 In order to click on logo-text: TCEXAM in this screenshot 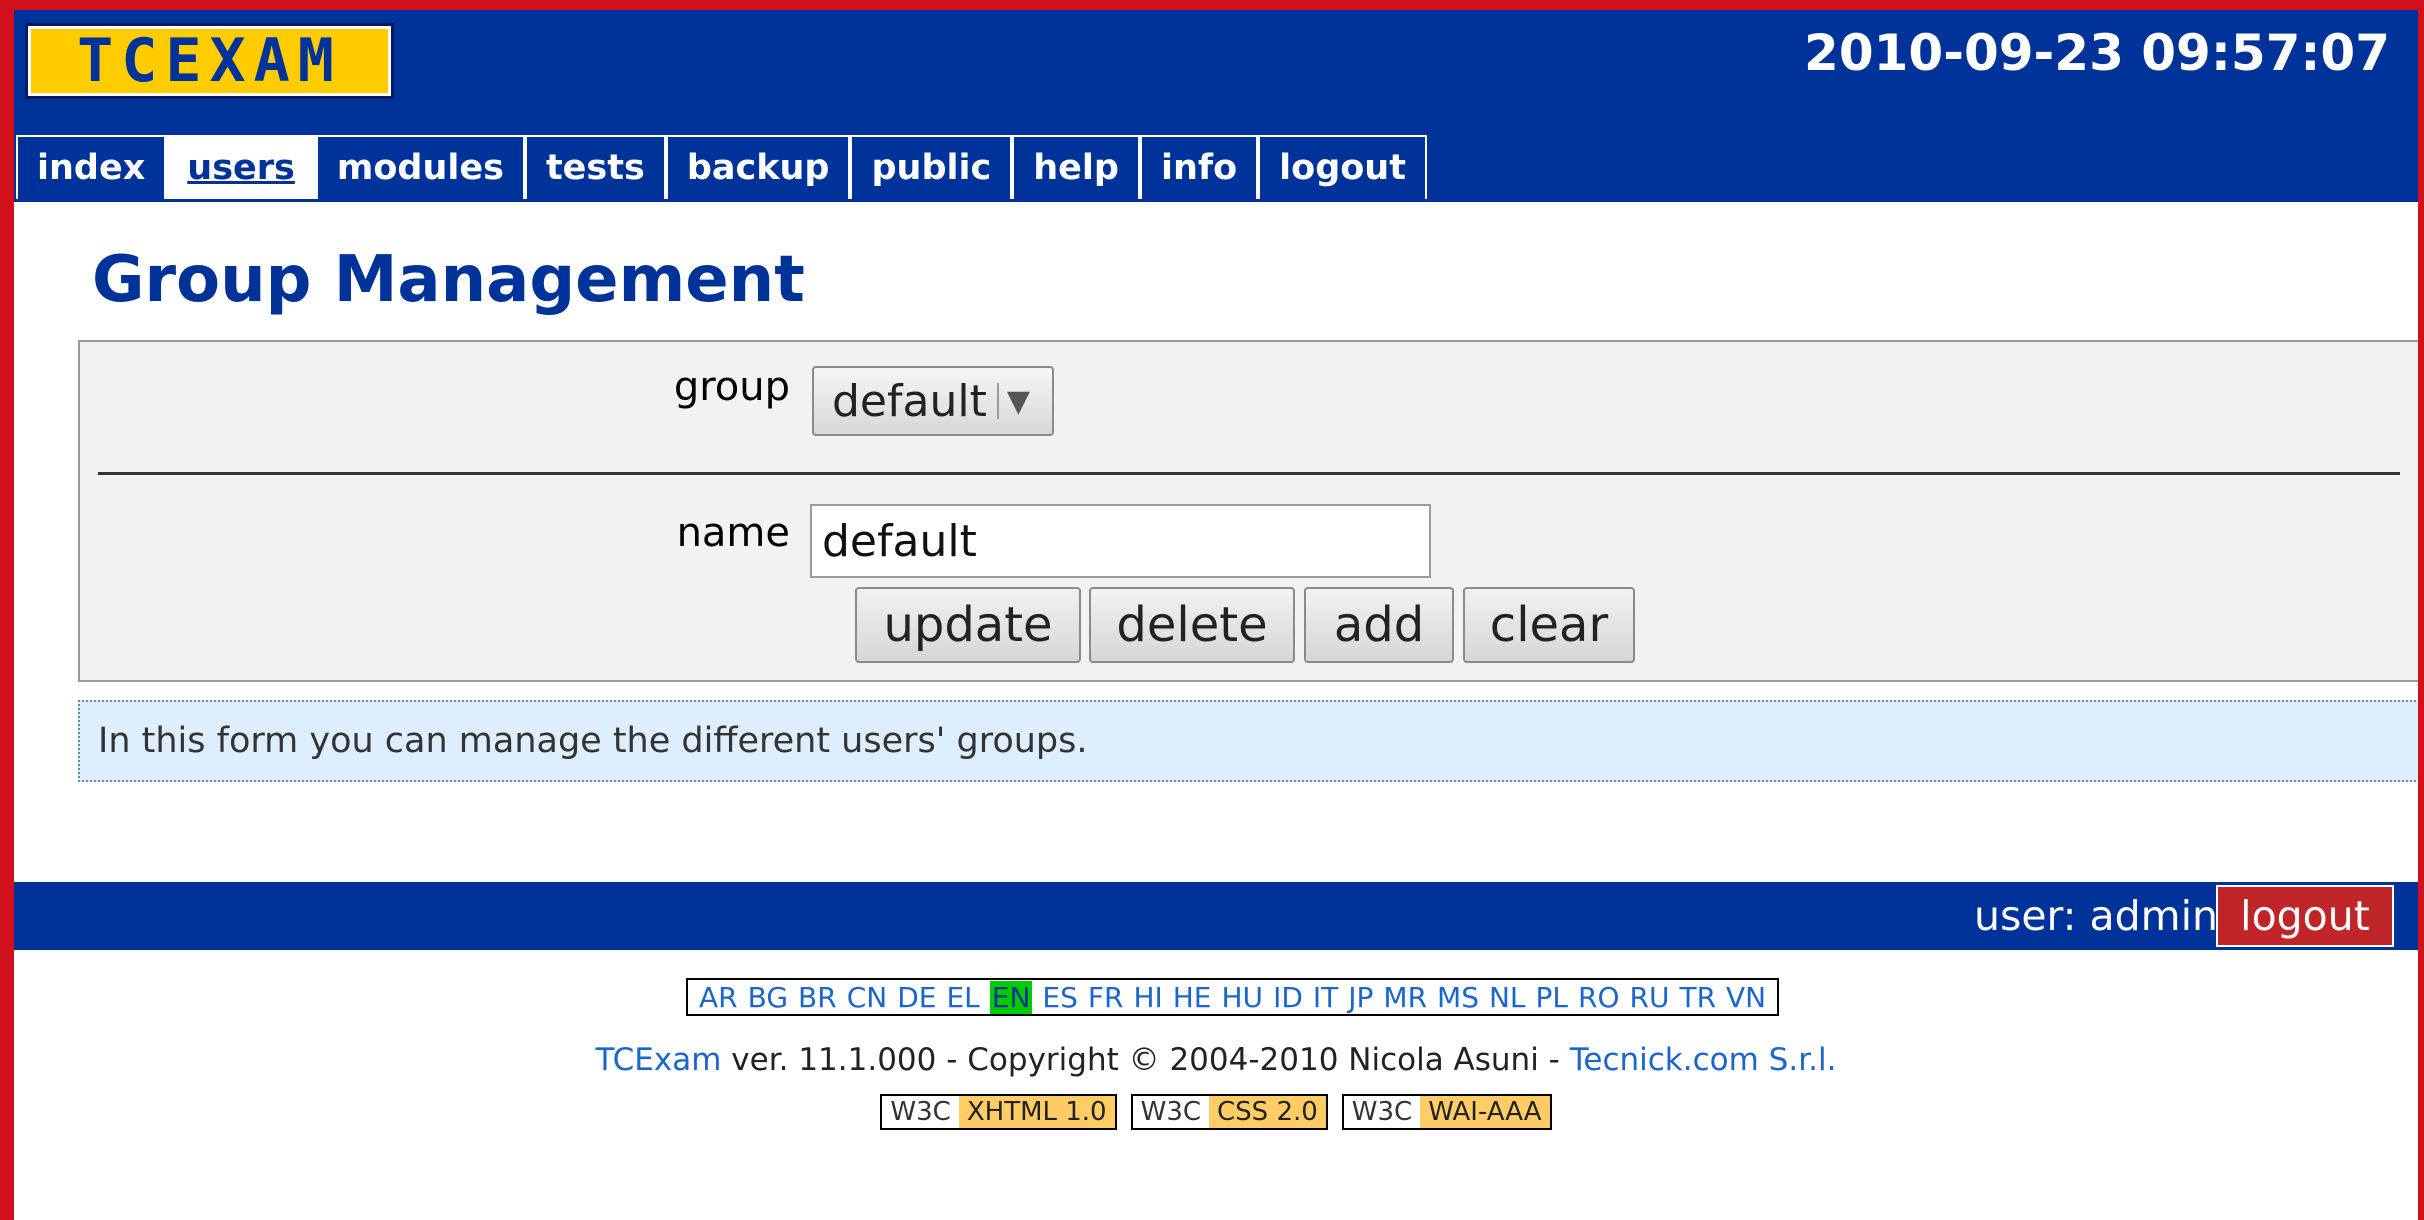, I will do `click(209, 61)`.